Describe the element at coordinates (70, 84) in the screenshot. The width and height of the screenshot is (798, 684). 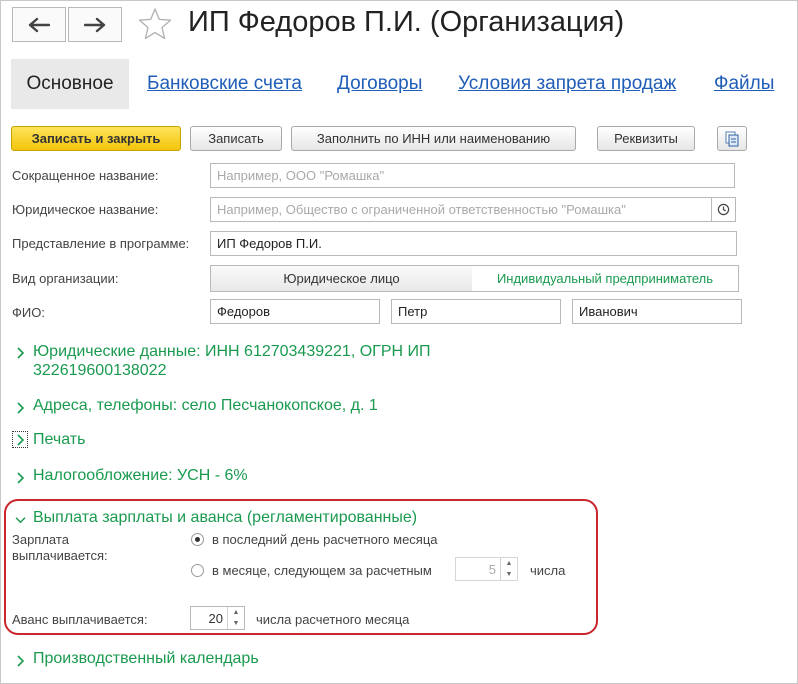
I see `tab-main: Основное` at that location.